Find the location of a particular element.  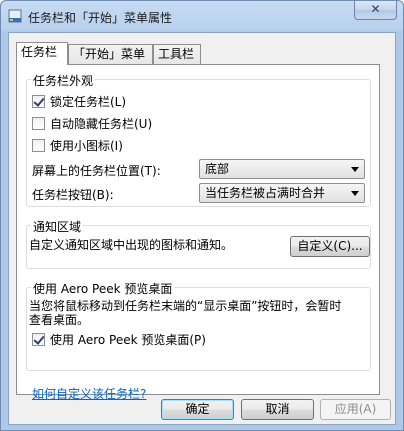

window-title: 任务栏和「开始」菜单属性 is located at coordinates (100, 18).